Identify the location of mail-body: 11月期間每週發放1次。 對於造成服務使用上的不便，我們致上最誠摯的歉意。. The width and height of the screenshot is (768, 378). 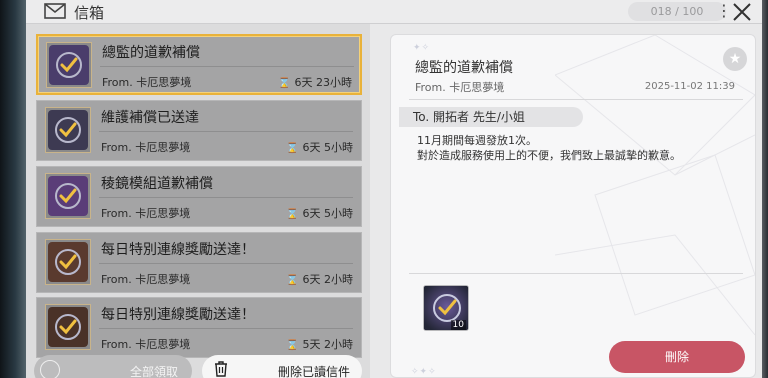
(549, 148).